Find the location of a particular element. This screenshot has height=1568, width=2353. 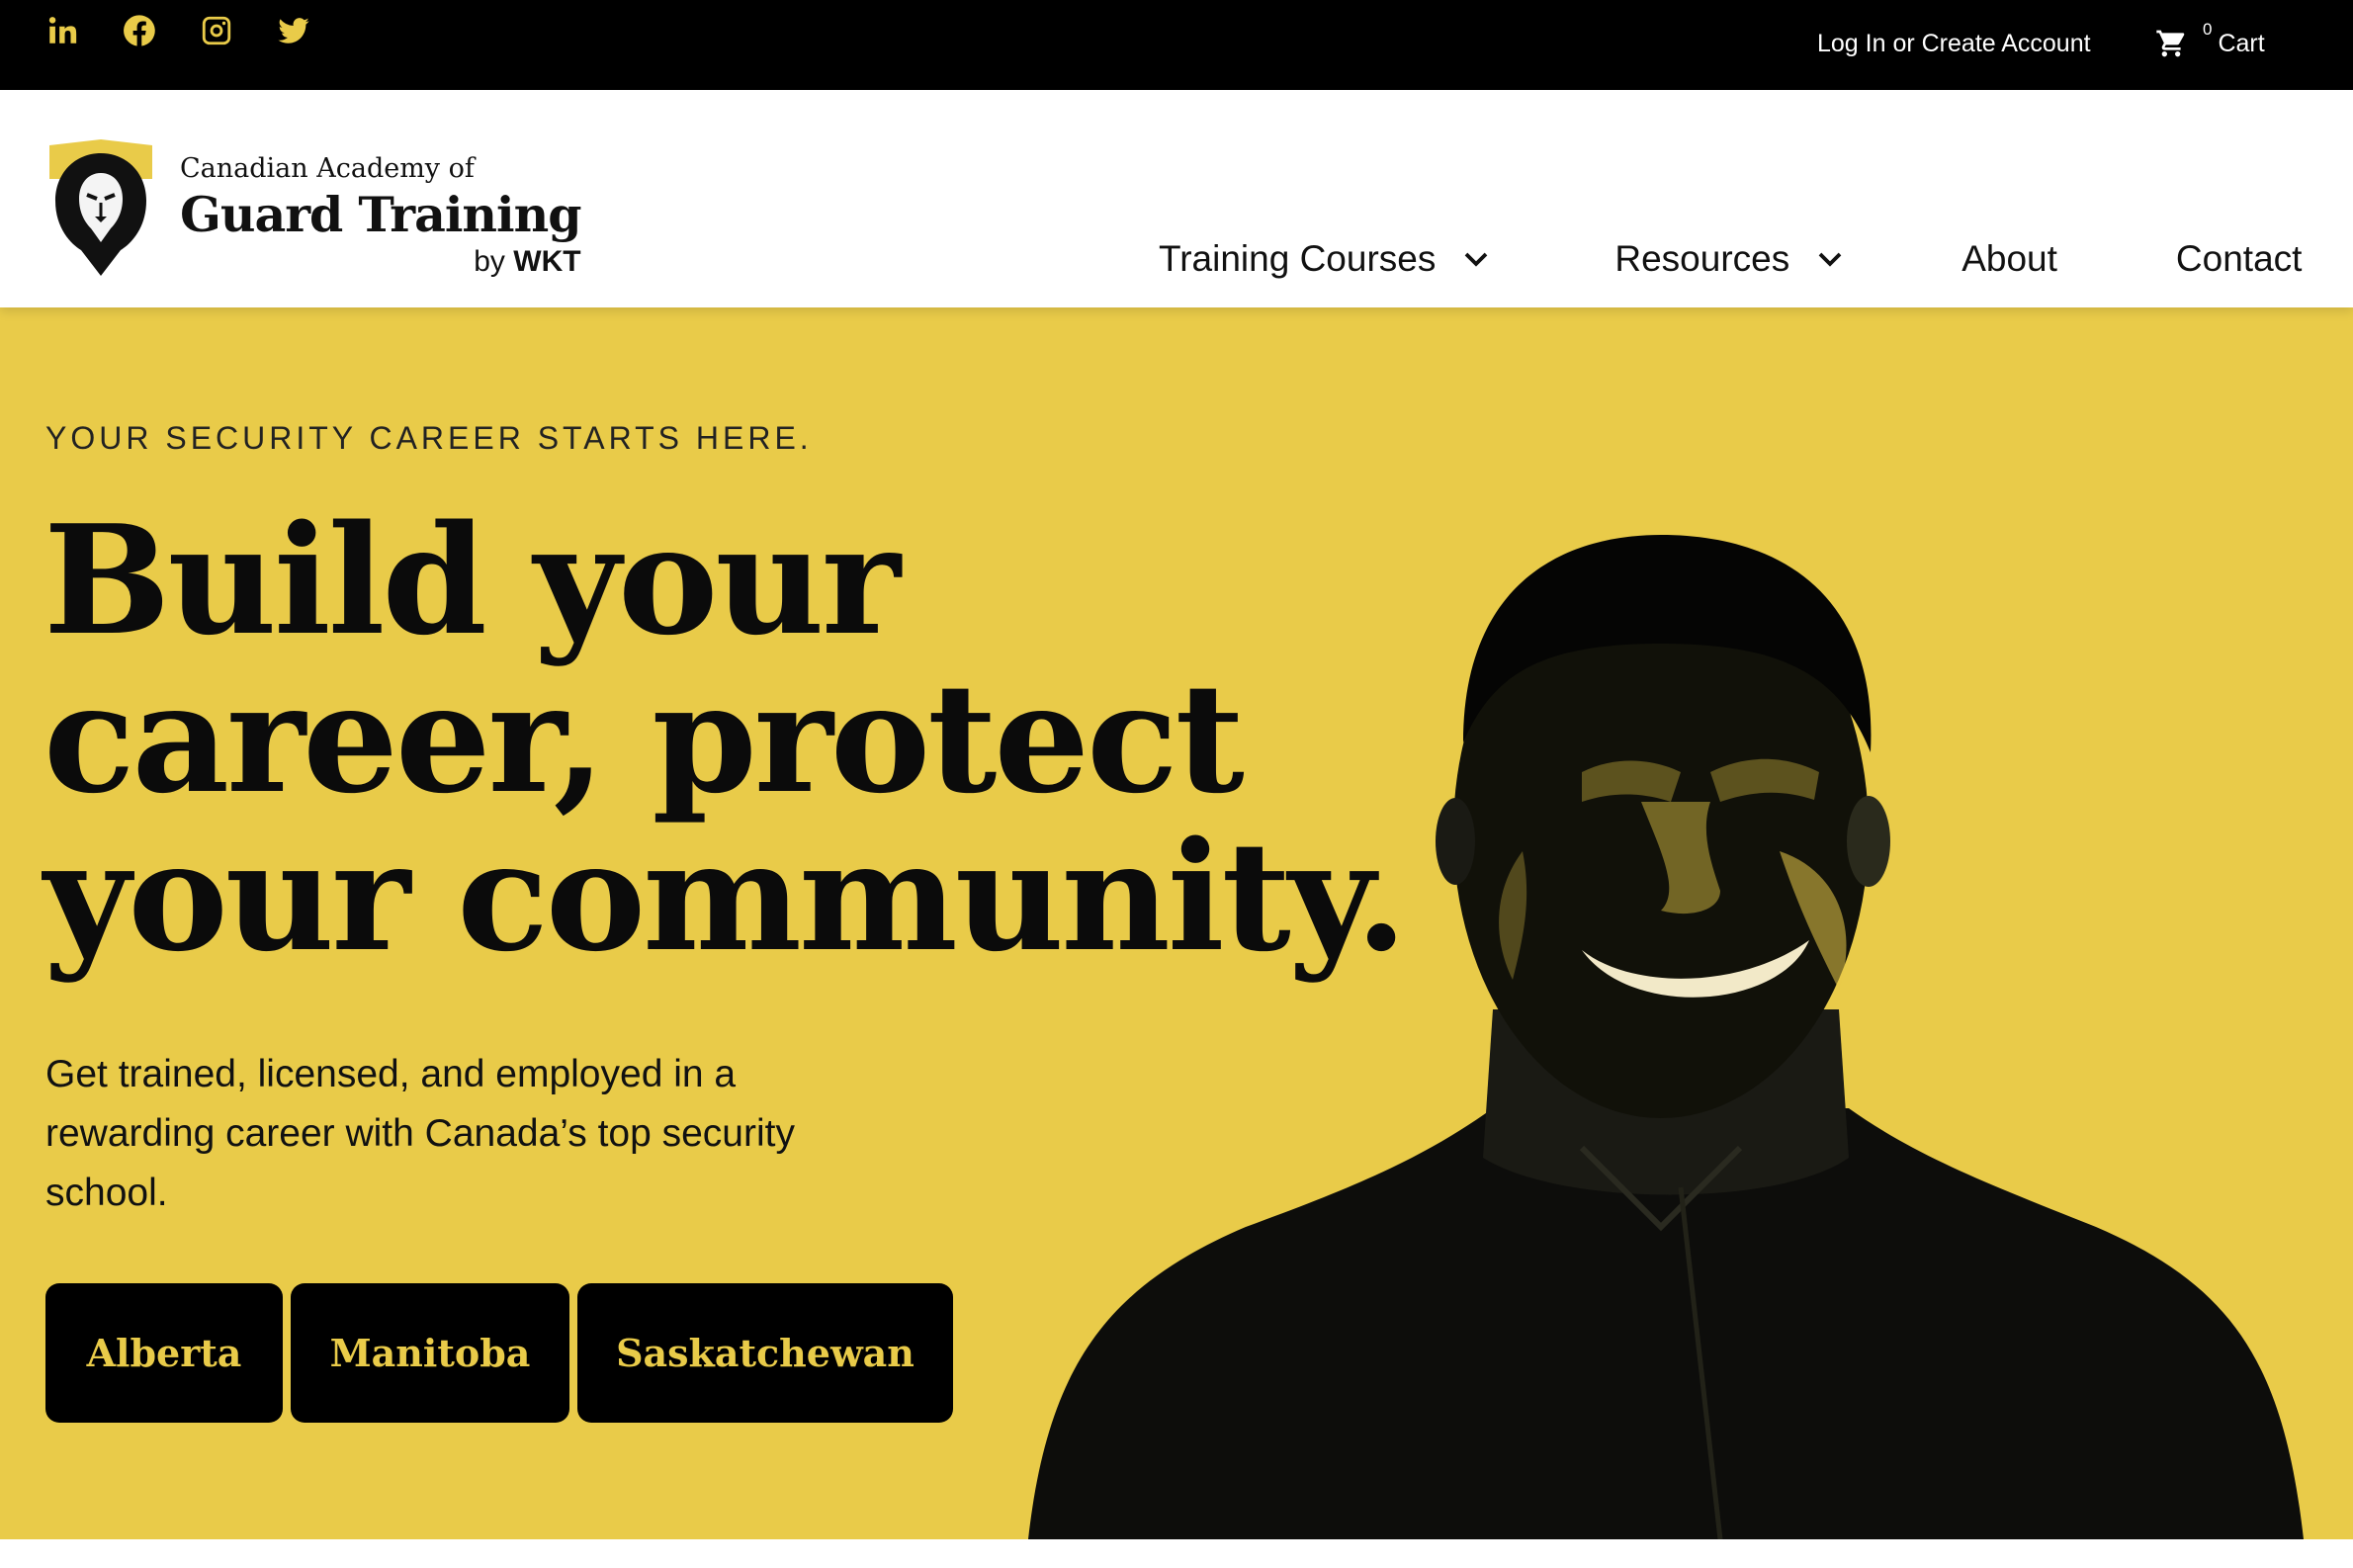

logo-byline: by WKT is located at coordinates (381, 262).